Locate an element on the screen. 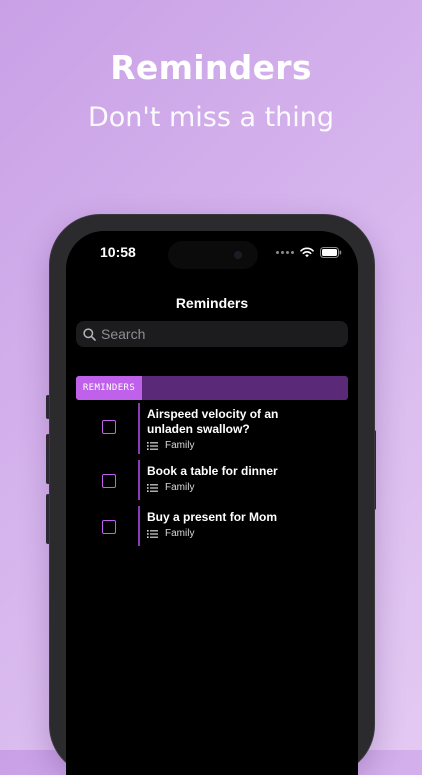 The width and height of the screenshot is (422, 775). section-label: REMINDERS is located at coordinates (109, 388).